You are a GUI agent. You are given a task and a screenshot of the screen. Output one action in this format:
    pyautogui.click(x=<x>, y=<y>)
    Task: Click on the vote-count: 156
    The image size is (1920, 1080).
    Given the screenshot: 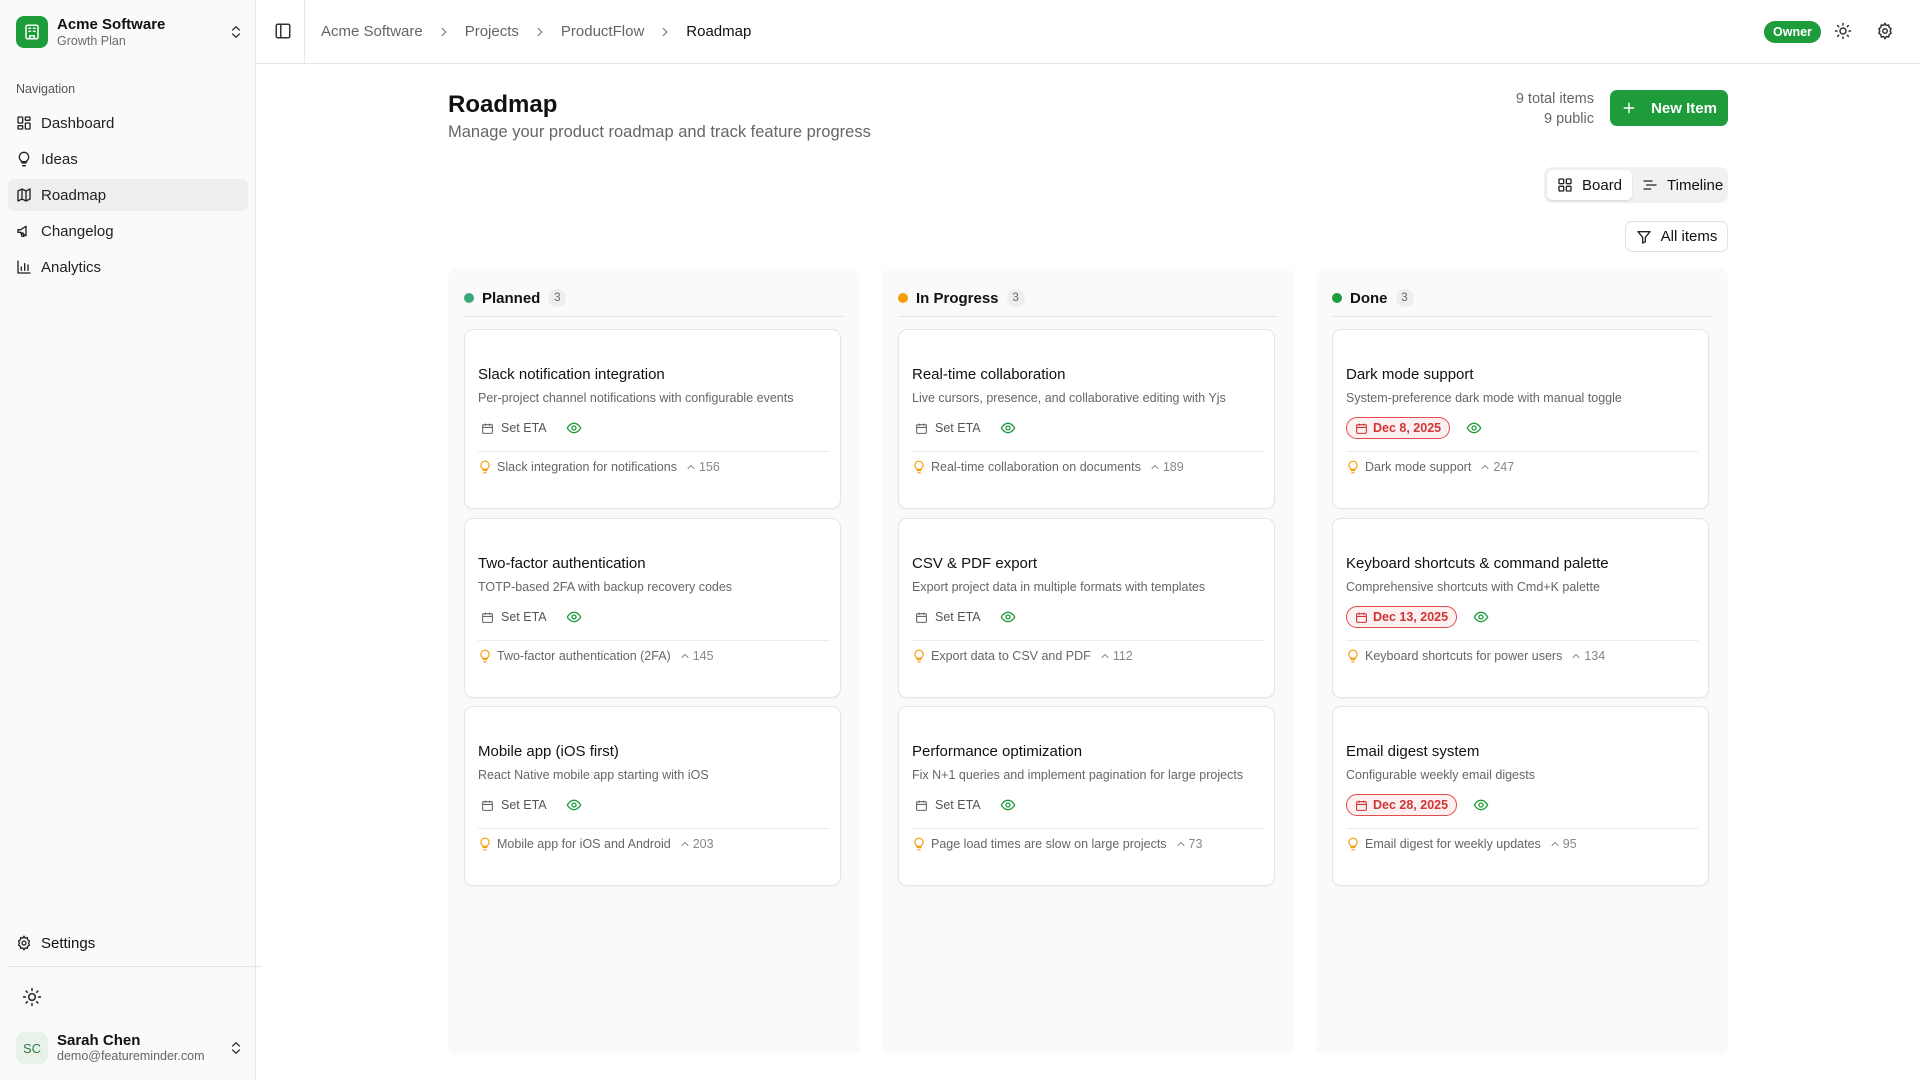 What is the action you would take?
    pyautogui.click(x=709, y=467)
    